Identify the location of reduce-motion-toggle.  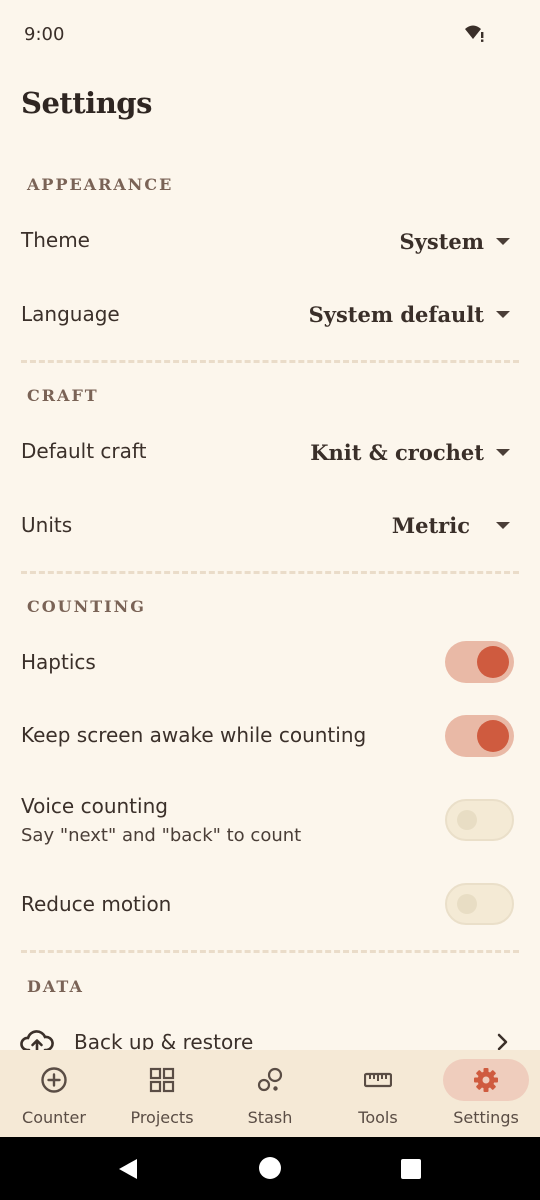
(479, 904).